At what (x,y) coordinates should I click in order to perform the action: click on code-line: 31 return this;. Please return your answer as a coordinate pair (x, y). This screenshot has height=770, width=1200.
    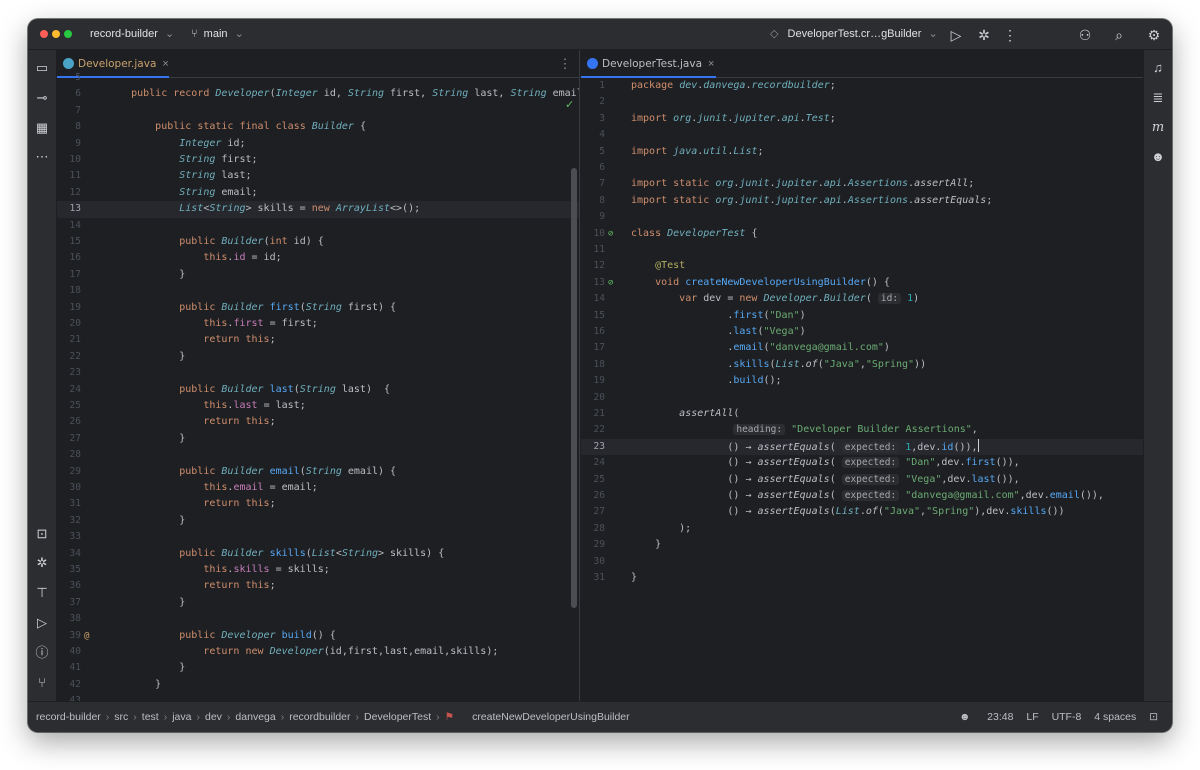
    Looking at the image, I should click on (318, 504).